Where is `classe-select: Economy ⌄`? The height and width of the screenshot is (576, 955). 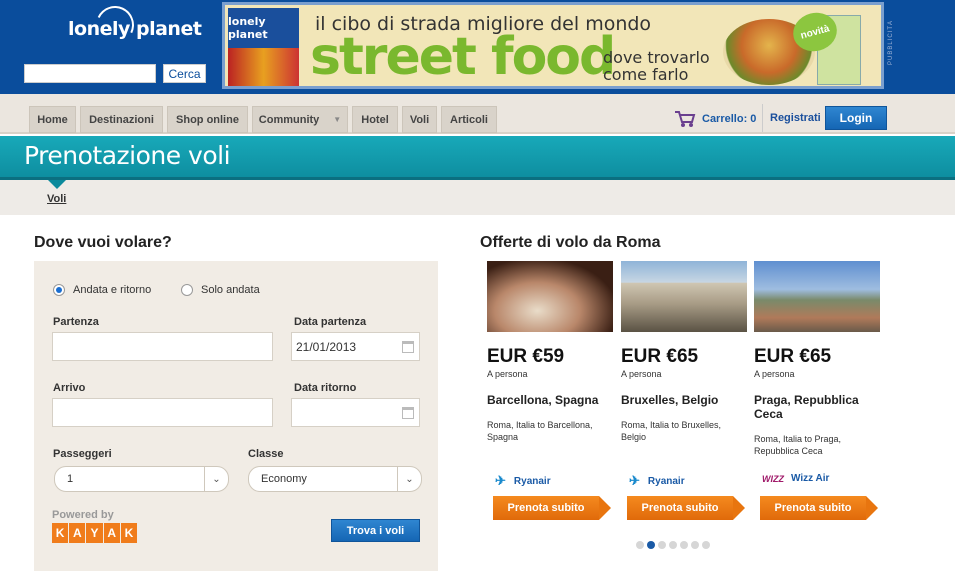 classe-select: Economy ⌄ is located at coordinates (335, 479).